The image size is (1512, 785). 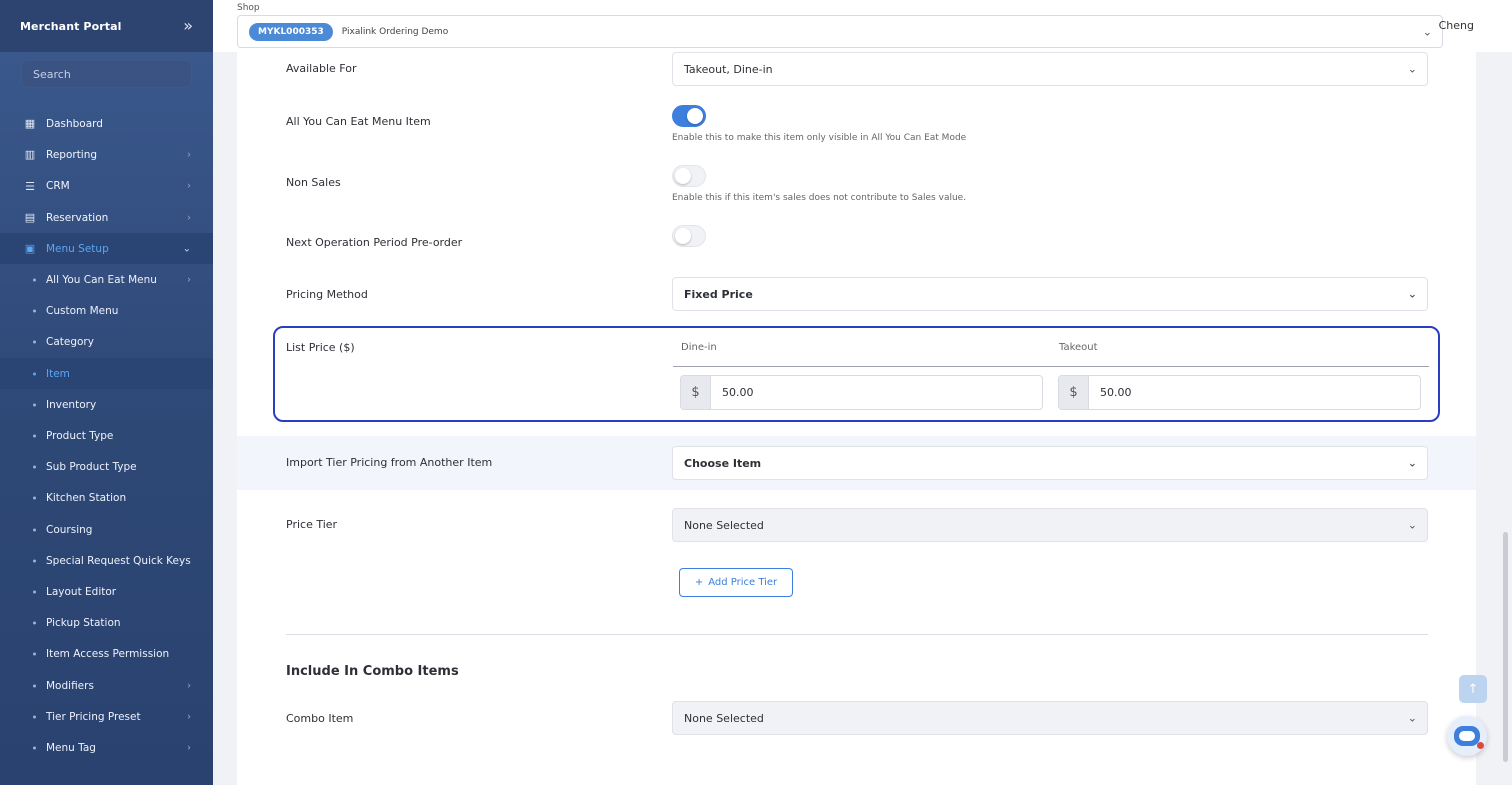 I want to click on sidebar-item-label: Menu Setup, so click(x=77, y=248).